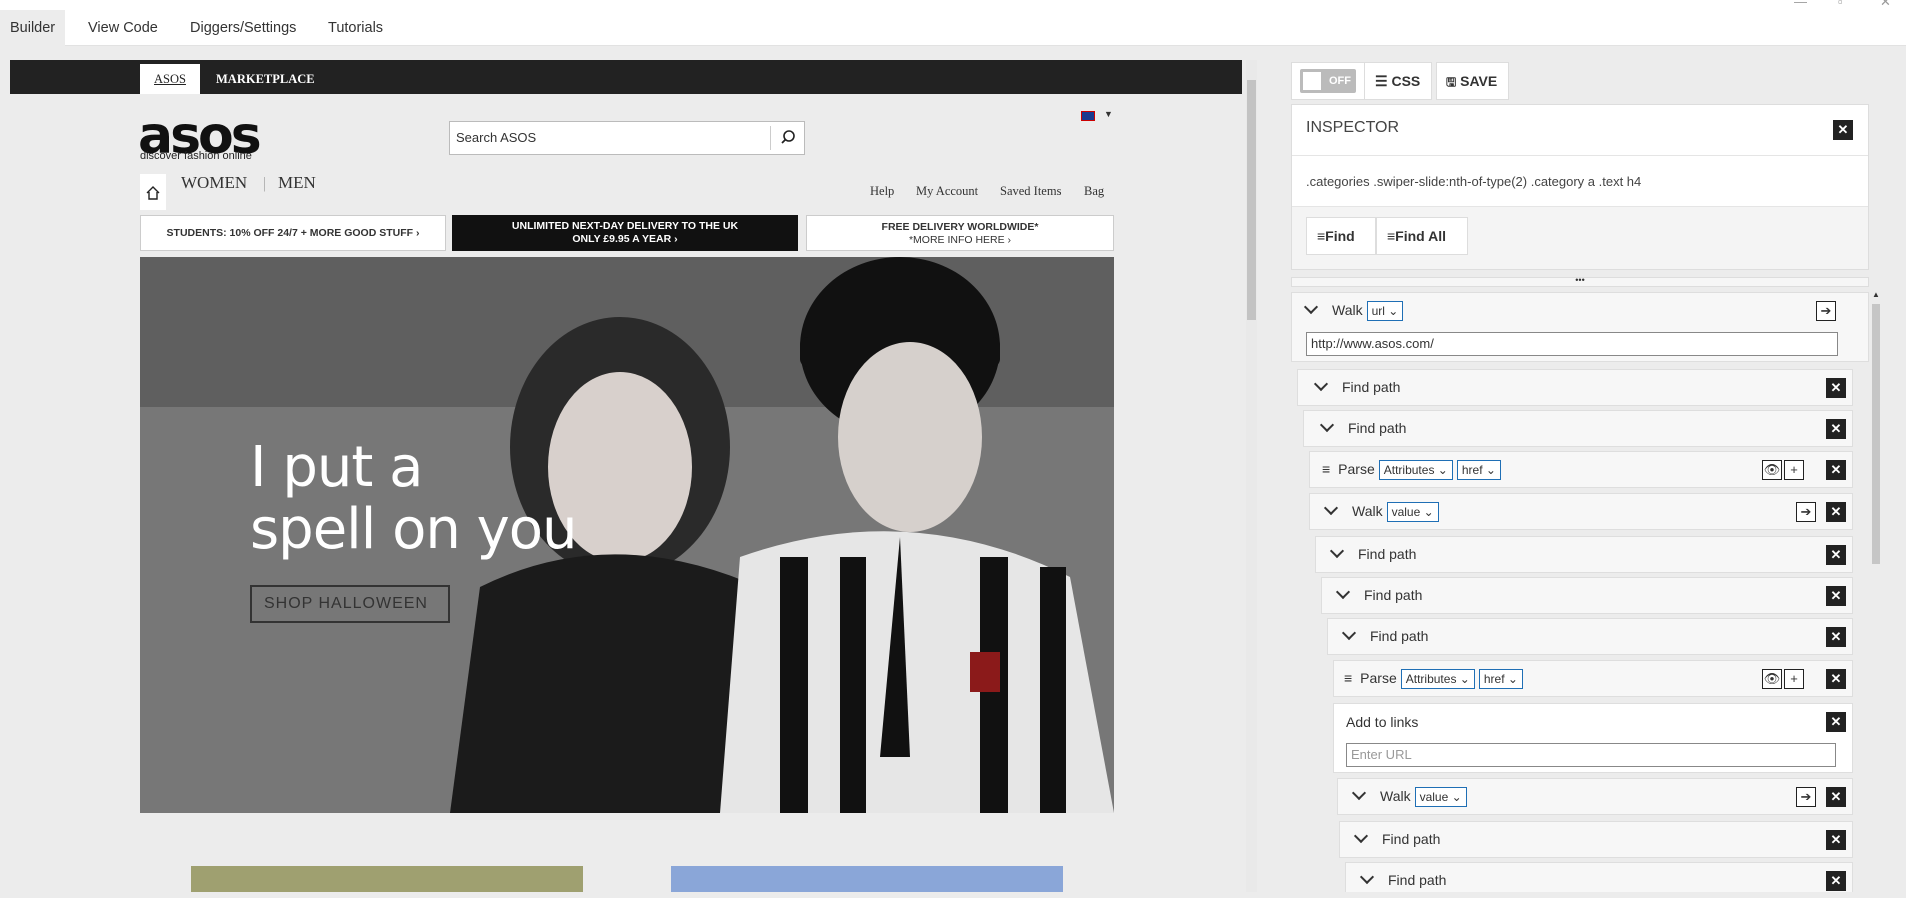  I want to click on enter-url-input: Enter URL, so click(1591, 755).